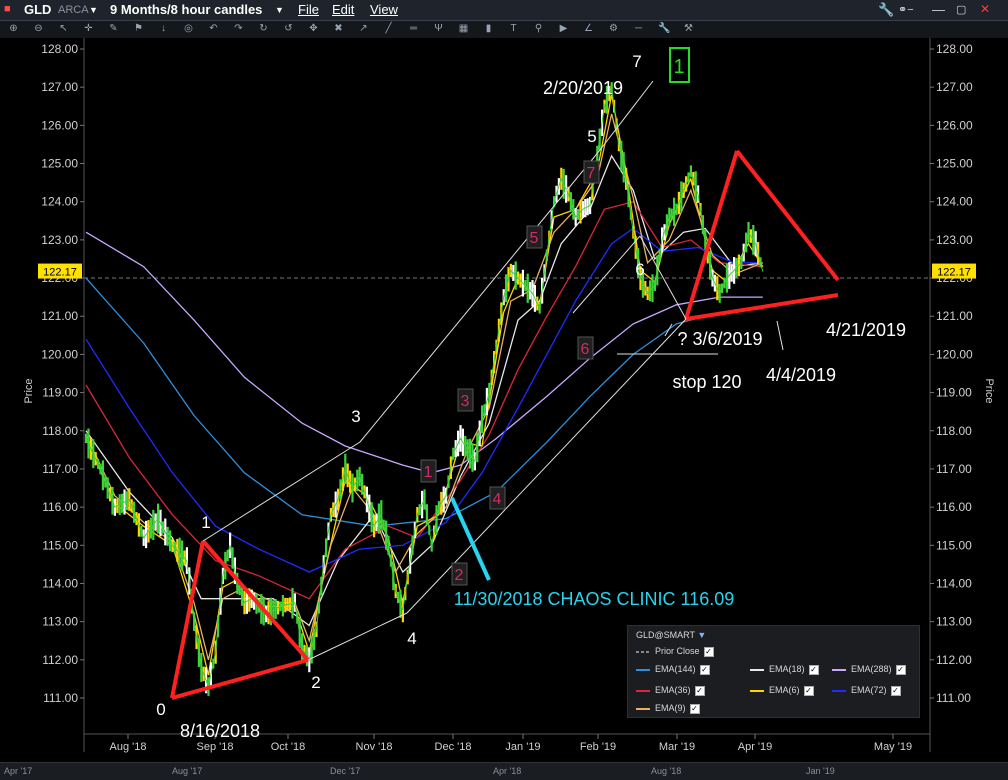  I want to click on play-icon: ▶, so click(563, 28).